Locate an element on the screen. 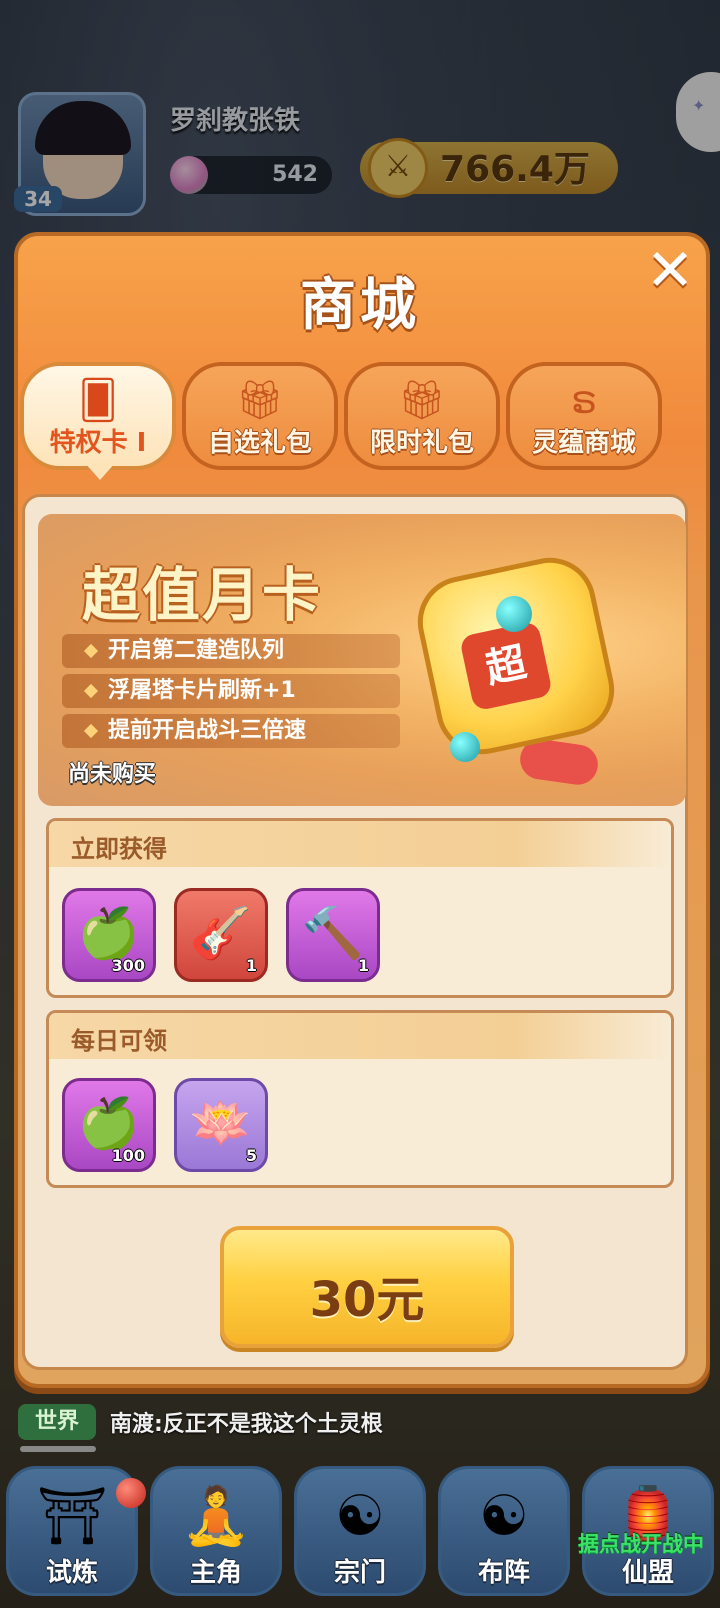 Image resolution: width=720 pixels, height=1608 pixels. tab-pointer is located at coordinates (100, 471).